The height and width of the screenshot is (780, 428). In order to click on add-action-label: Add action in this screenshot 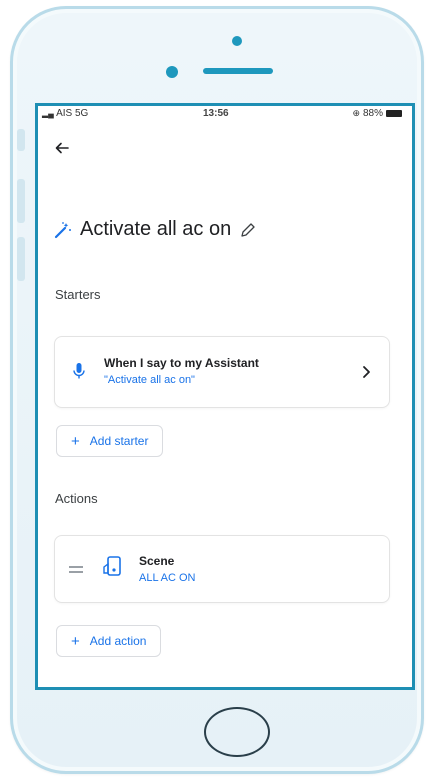, I will do `click(118, 641)`.